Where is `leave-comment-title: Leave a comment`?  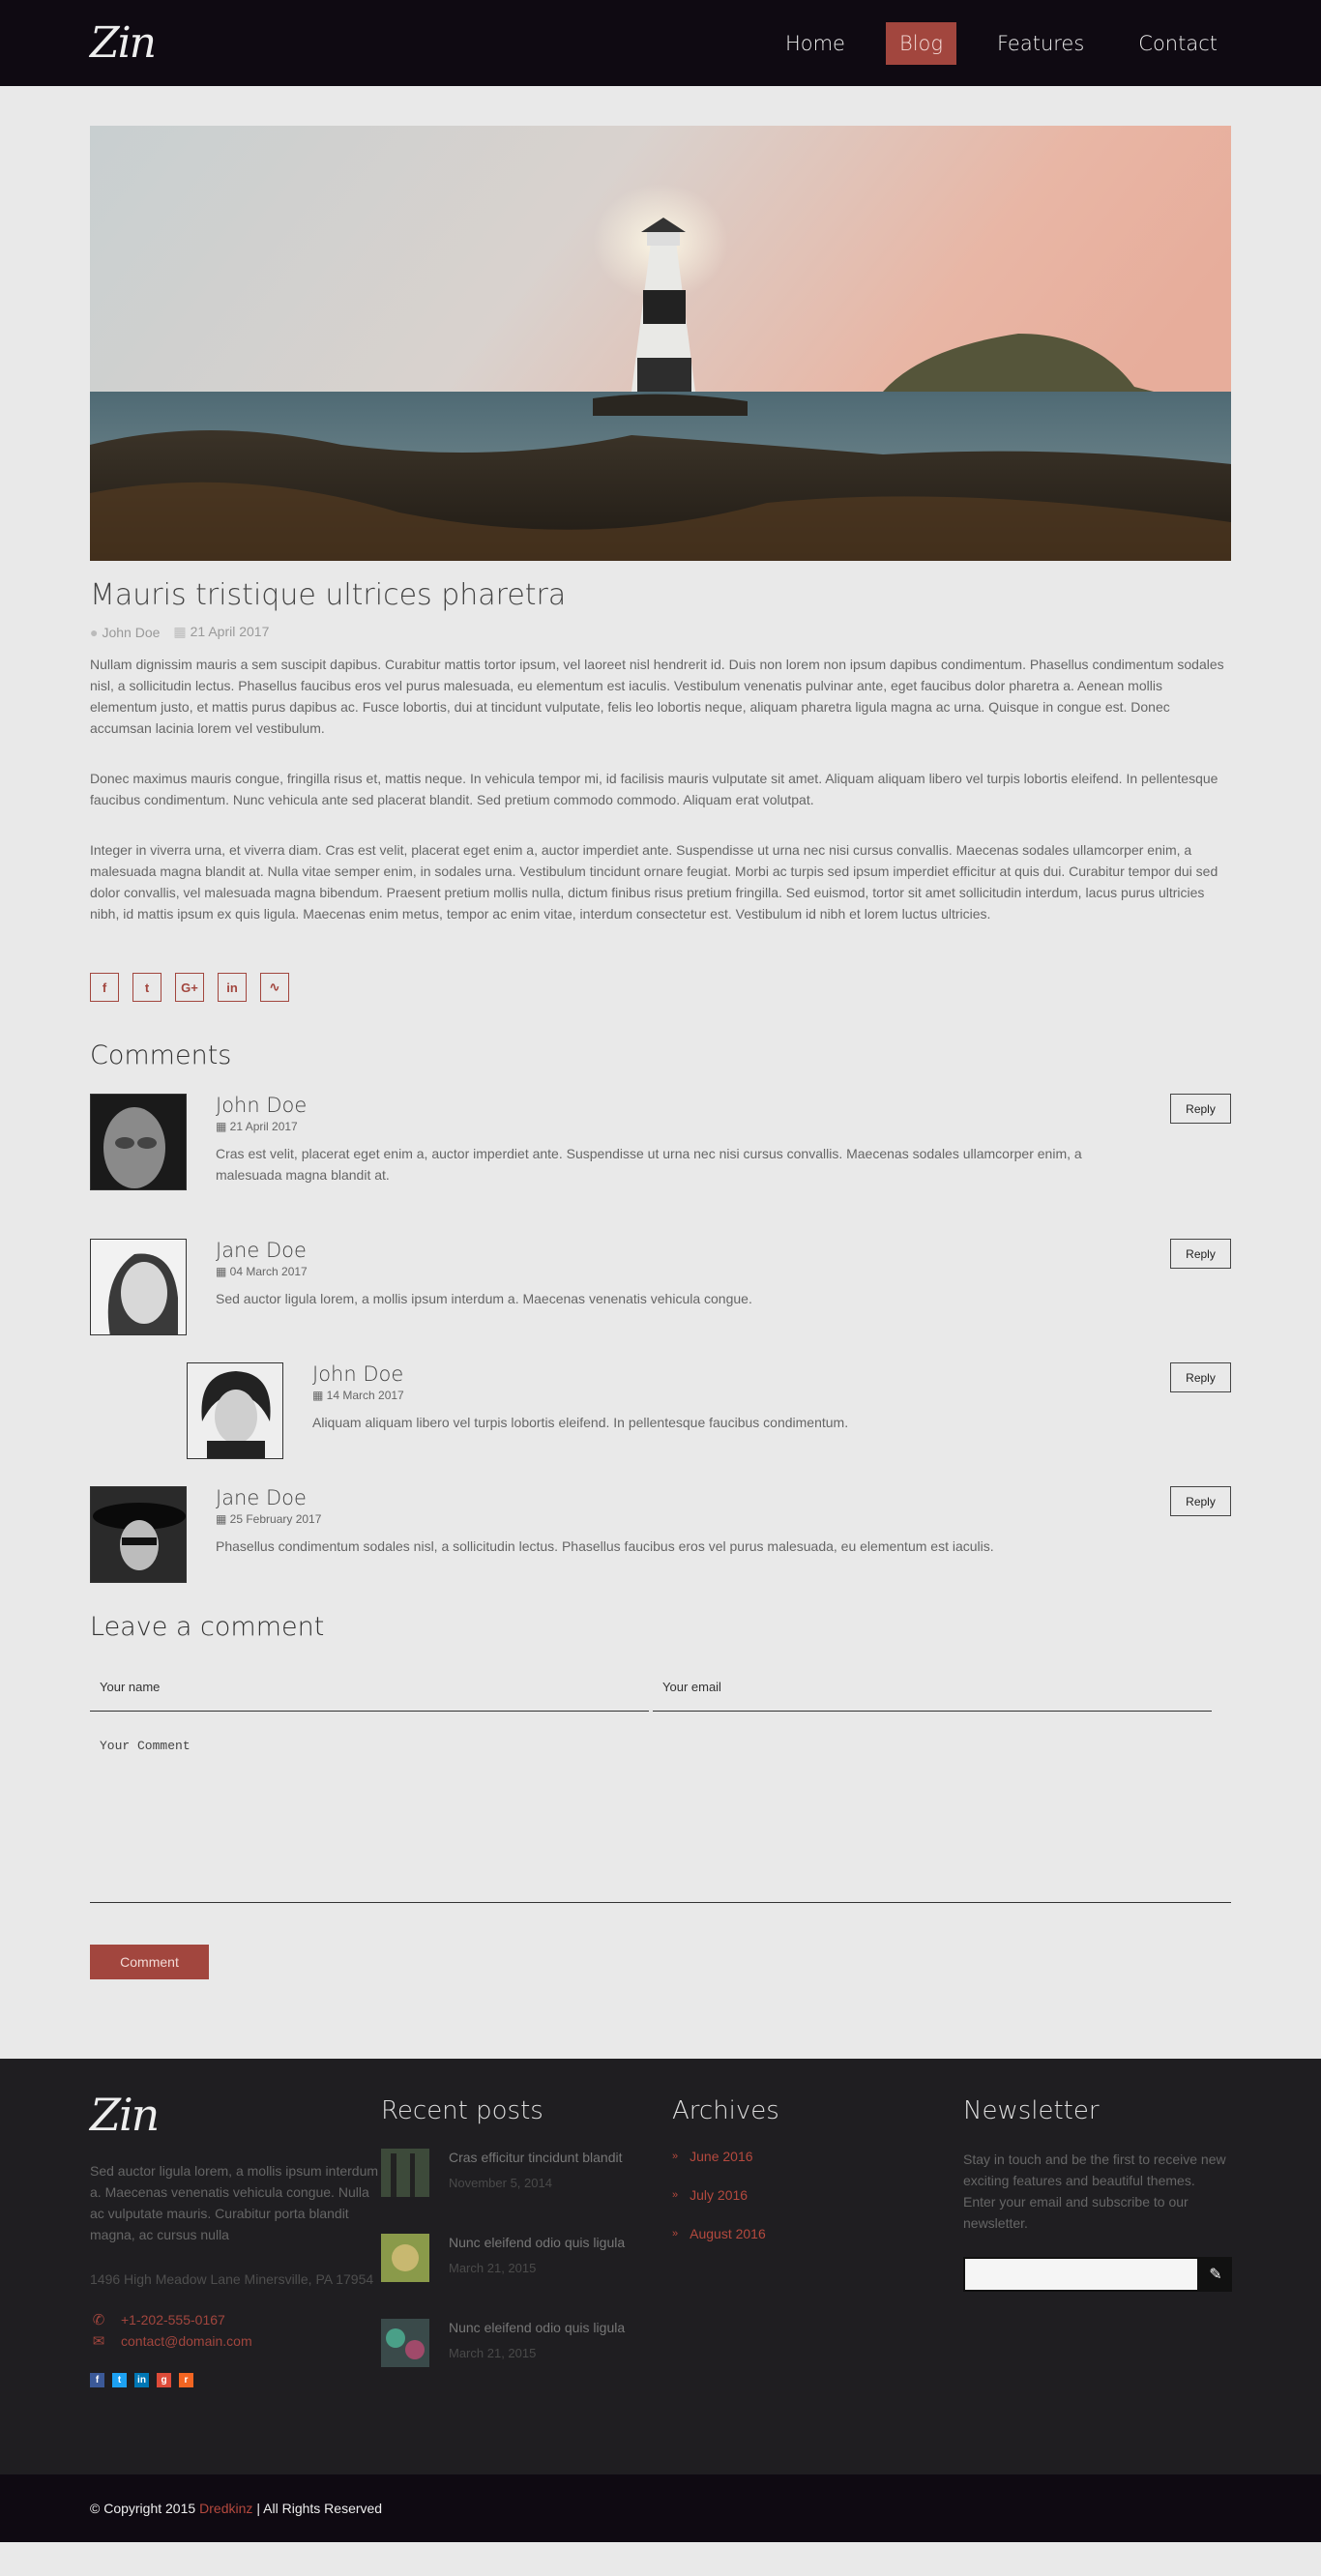
leave-comment-title: Leave a comment is located at coordinates (208, 1627).